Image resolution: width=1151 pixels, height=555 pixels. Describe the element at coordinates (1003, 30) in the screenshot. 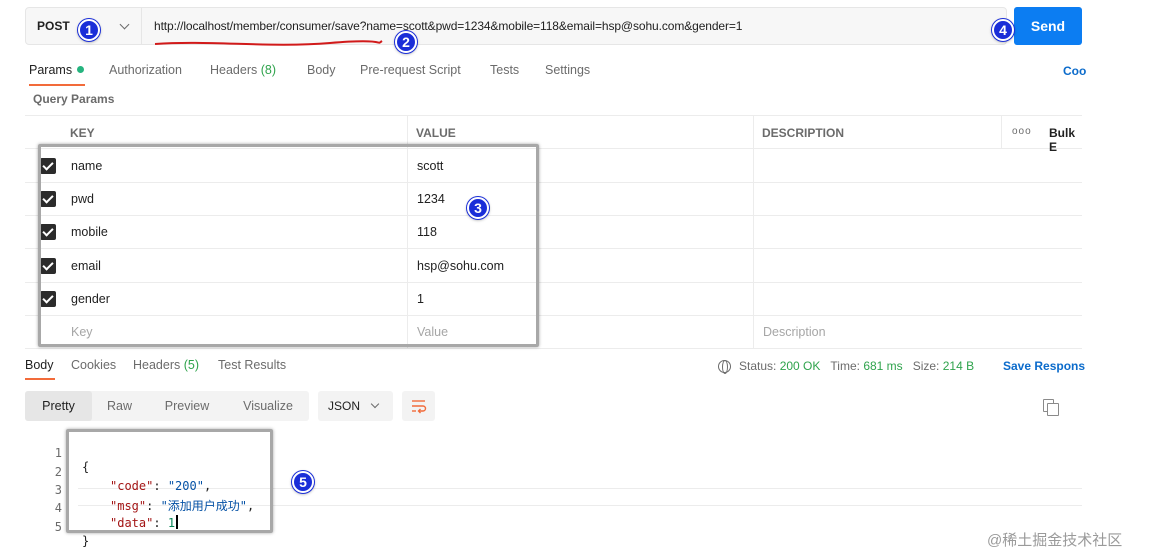

I see `annotation-badge-4: 4` at that location.